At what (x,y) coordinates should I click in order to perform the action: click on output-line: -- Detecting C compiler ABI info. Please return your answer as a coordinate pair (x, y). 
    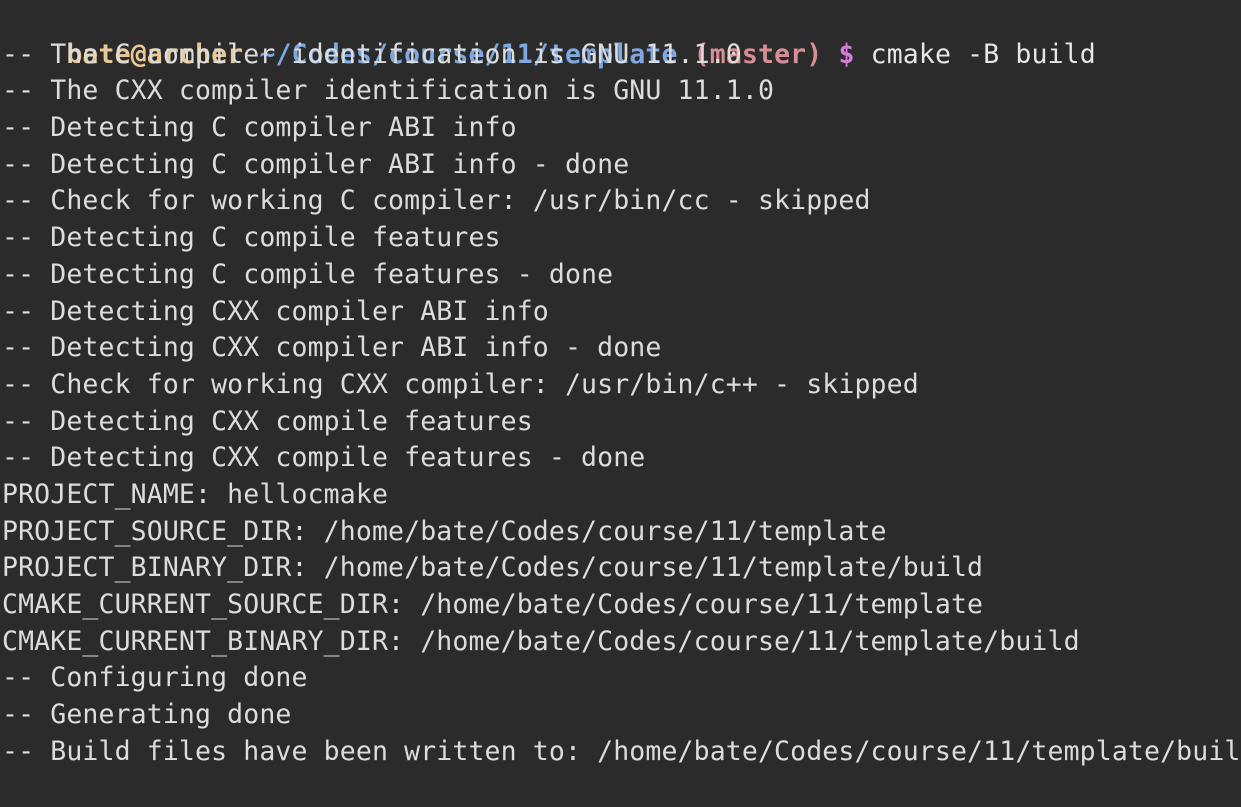
    Looking at the image, I should click on (259, 128).